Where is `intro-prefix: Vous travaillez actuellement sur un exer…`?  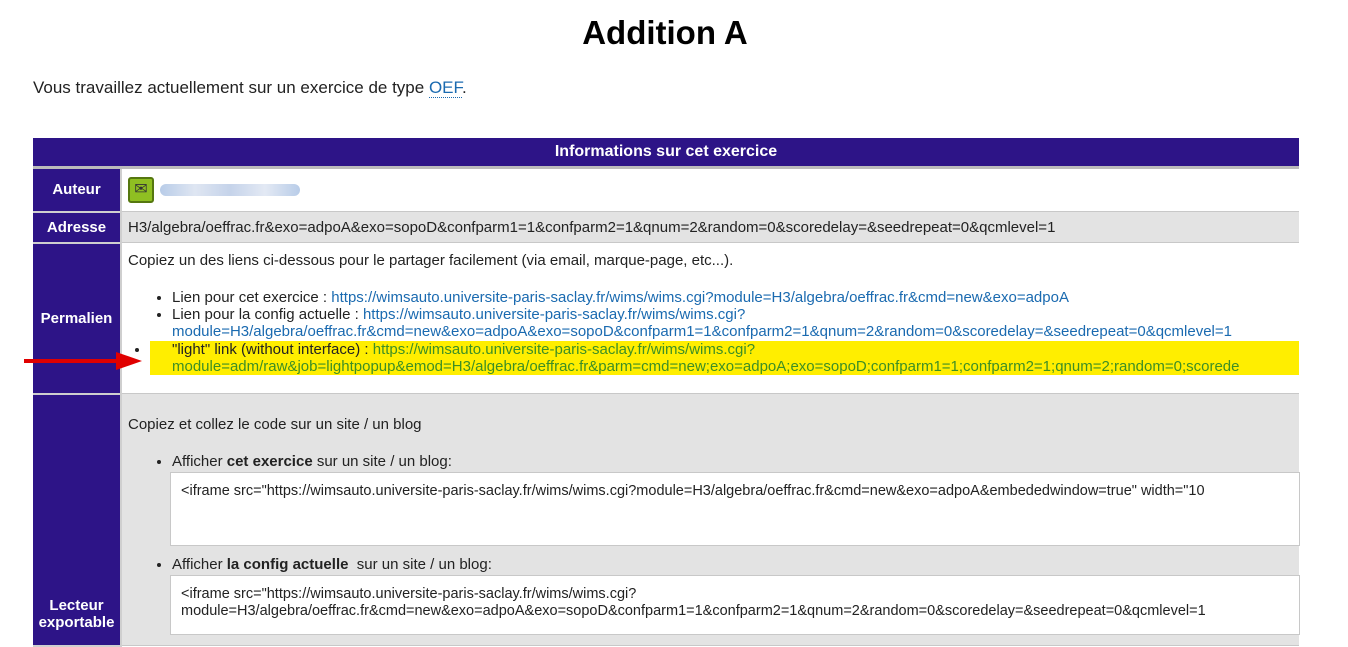
intro-prefix: Vous travaillez actuellement sur un exer… is located at coordinates (231, 87).